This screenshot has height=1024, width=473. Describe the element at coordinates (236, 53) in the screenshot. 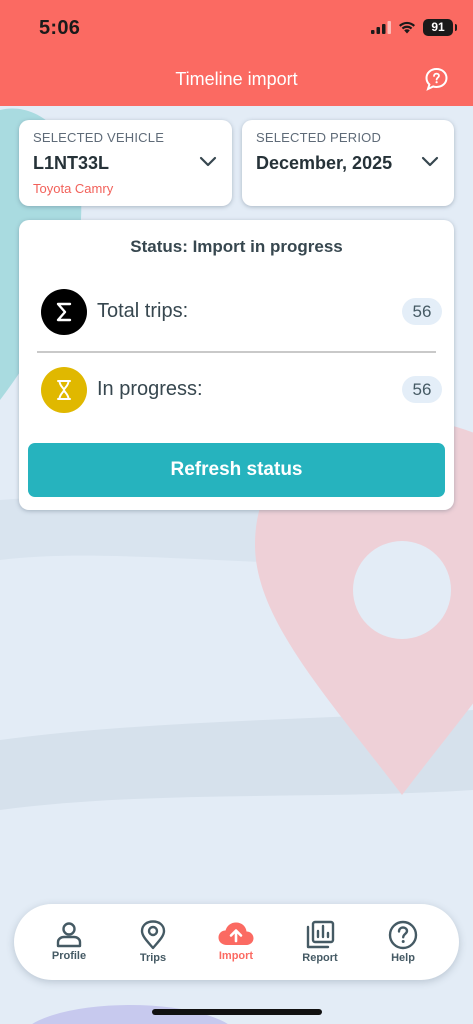

I see `app-header: 5:06 91 Timeline import` at that location.